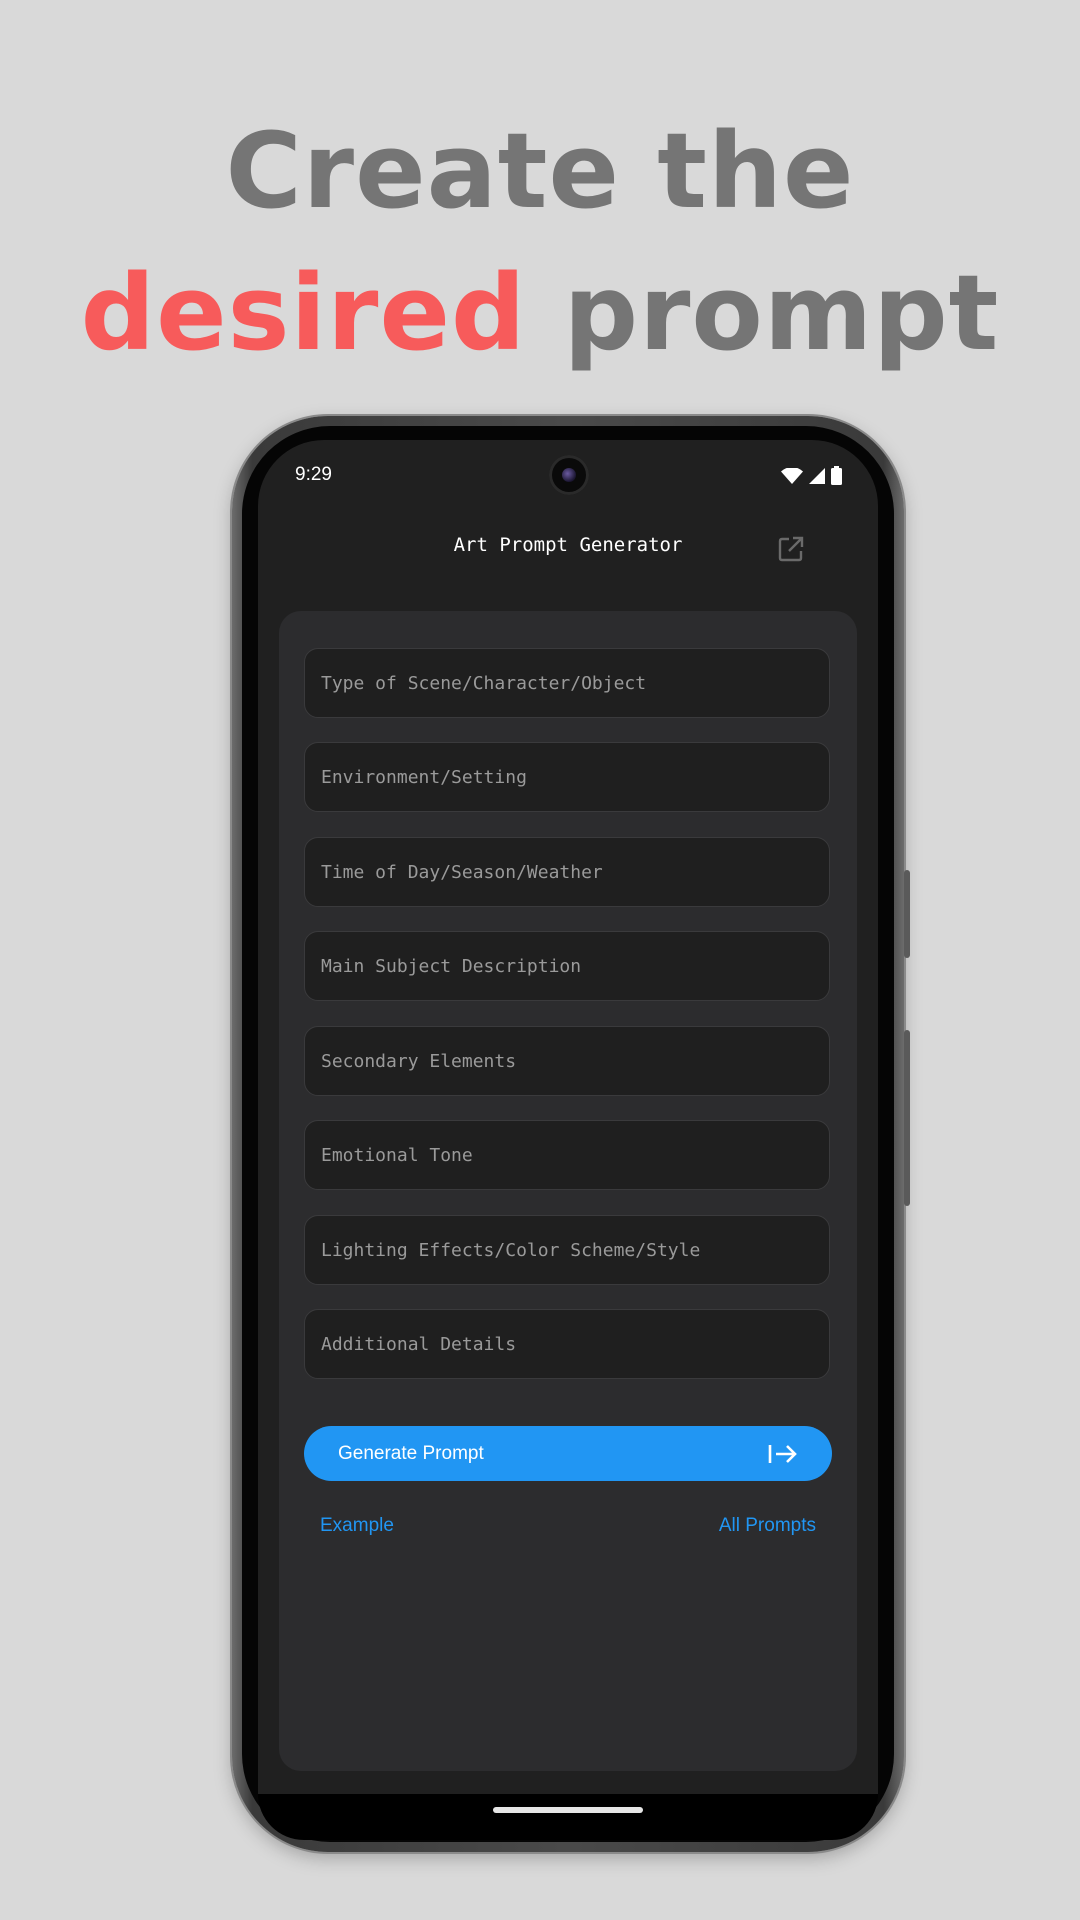  I want to click on generate-prompt-label: Generate Prompt, so click(411, 1453).